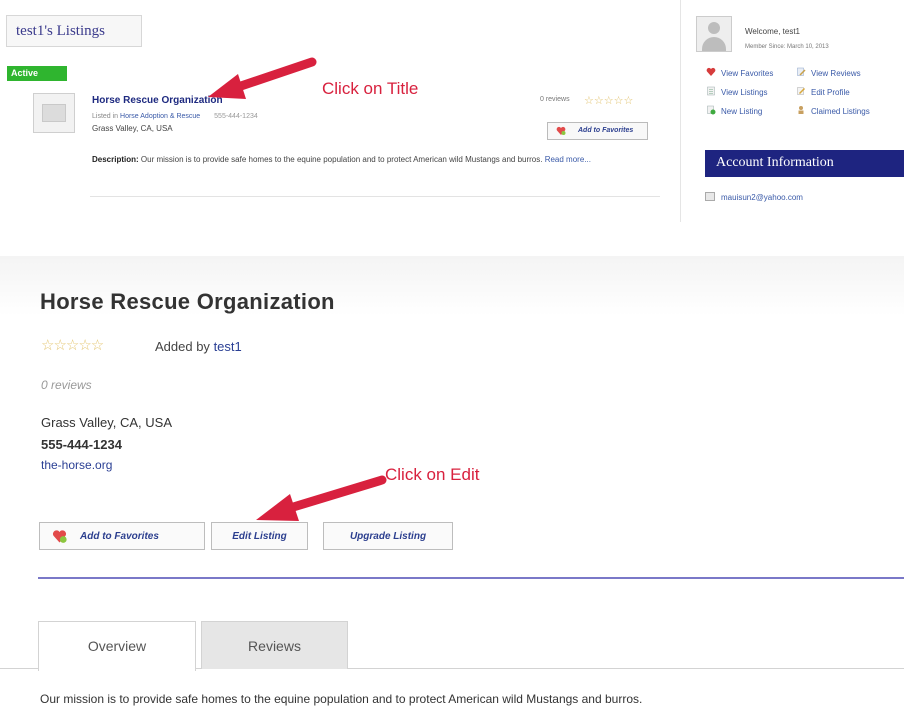 The image size is (904, 714). Describe the element at coordinates (787, 47) in the screenshot. I see `member-since-text: Member Since: March 10, 2013` at that location.